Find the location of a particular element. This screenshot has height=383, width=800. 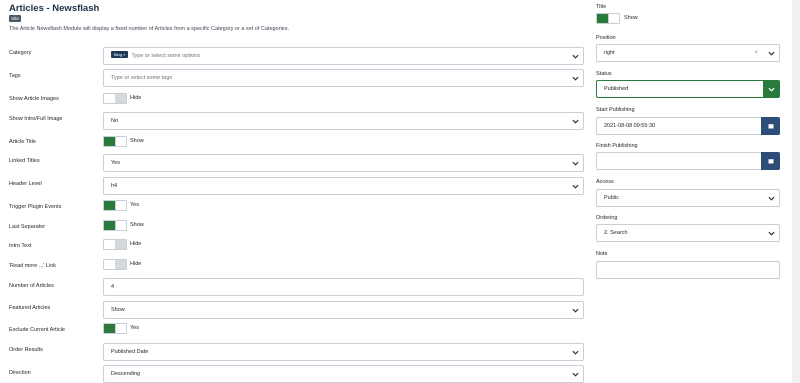

clear-icon: × is located at coordinates (756, 53).